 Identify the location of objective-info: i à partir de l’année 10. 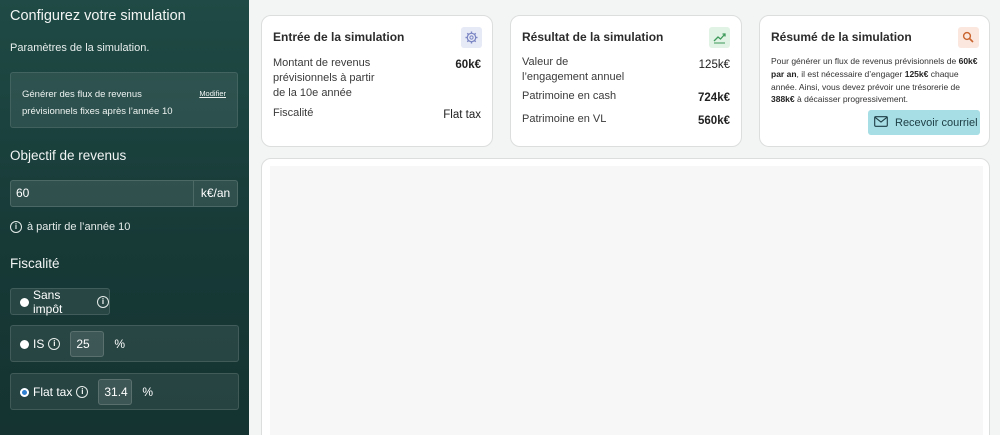
(70, 227).